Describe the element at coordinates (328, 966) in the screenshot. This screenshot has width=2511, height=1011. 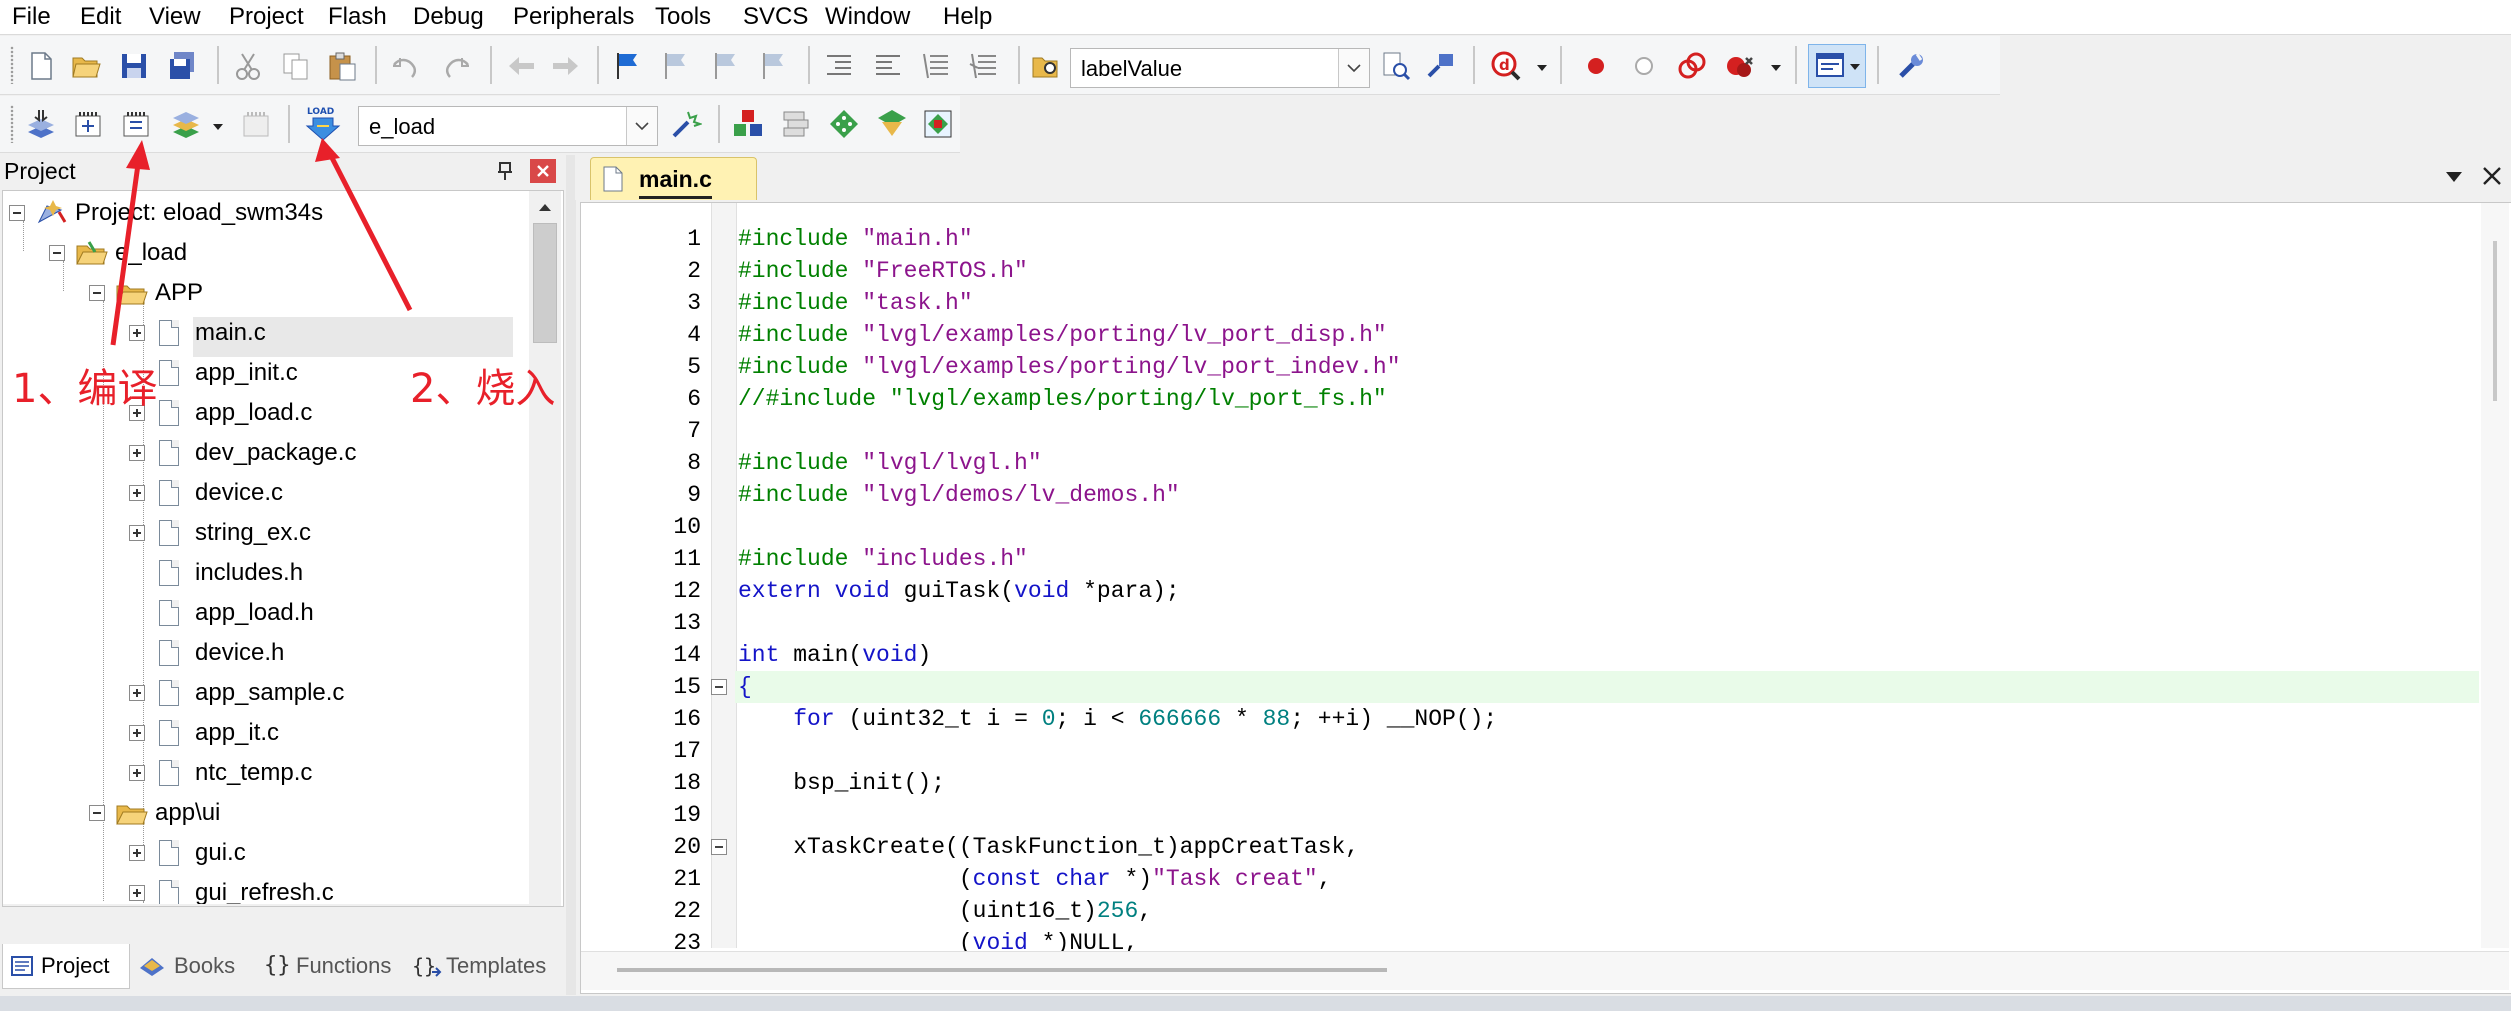
I see `tab-functions: {} Functions` at that location.